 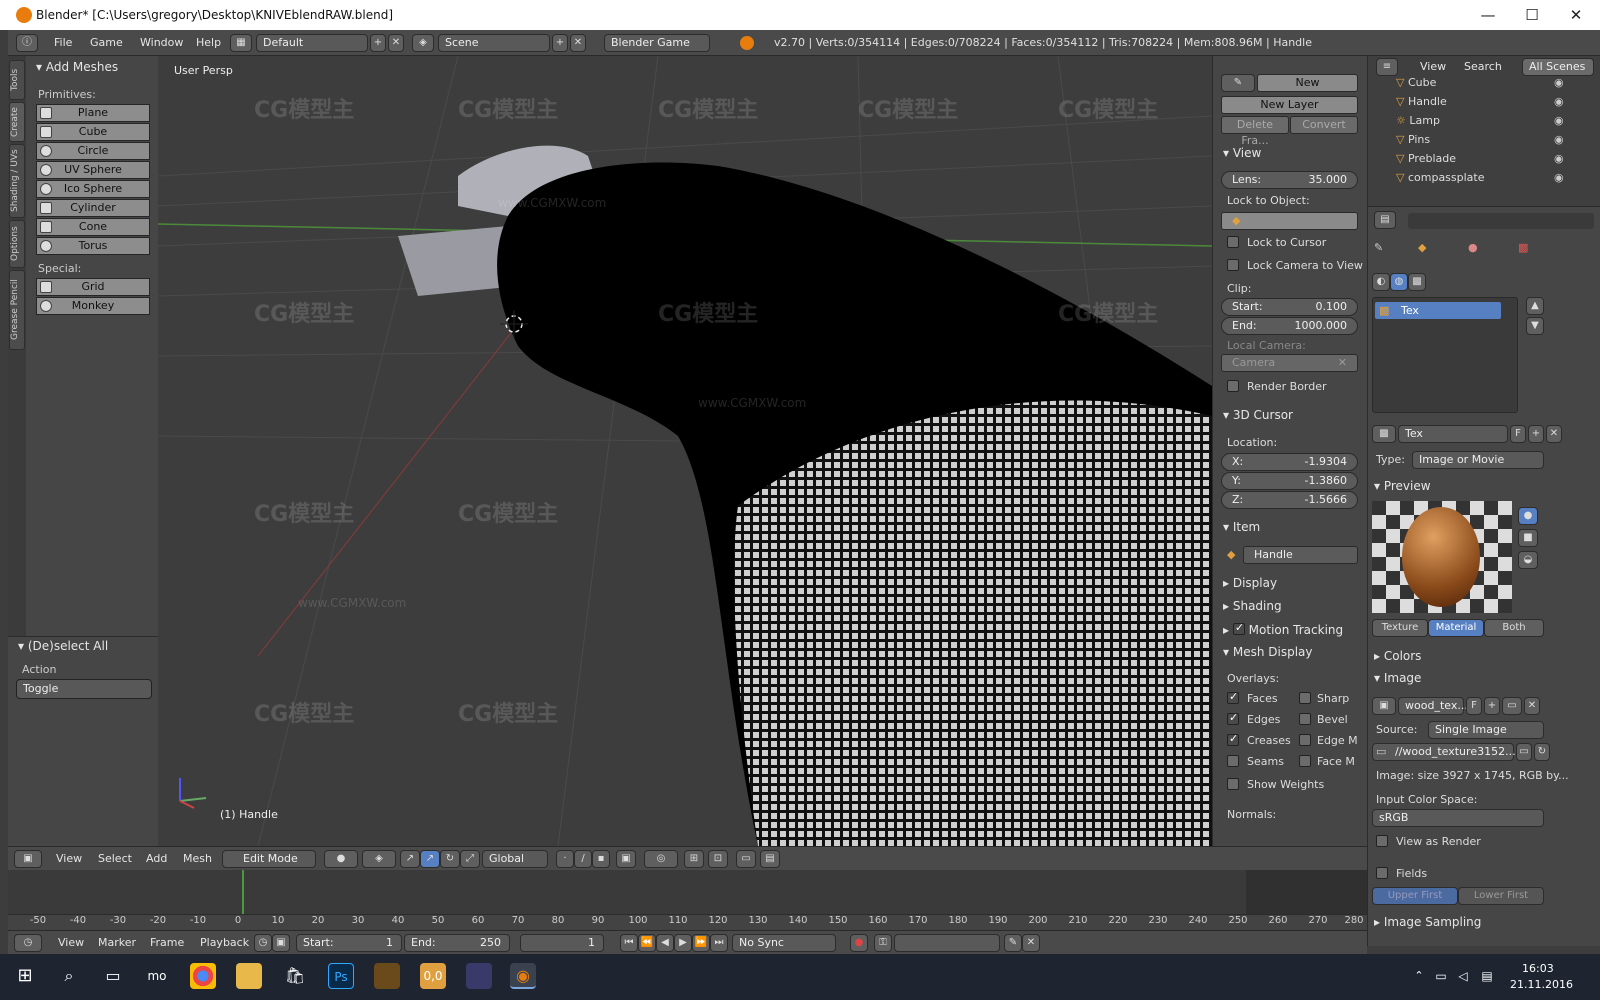 I want to click on scene-field: Scene, so click(x=494, y=43).